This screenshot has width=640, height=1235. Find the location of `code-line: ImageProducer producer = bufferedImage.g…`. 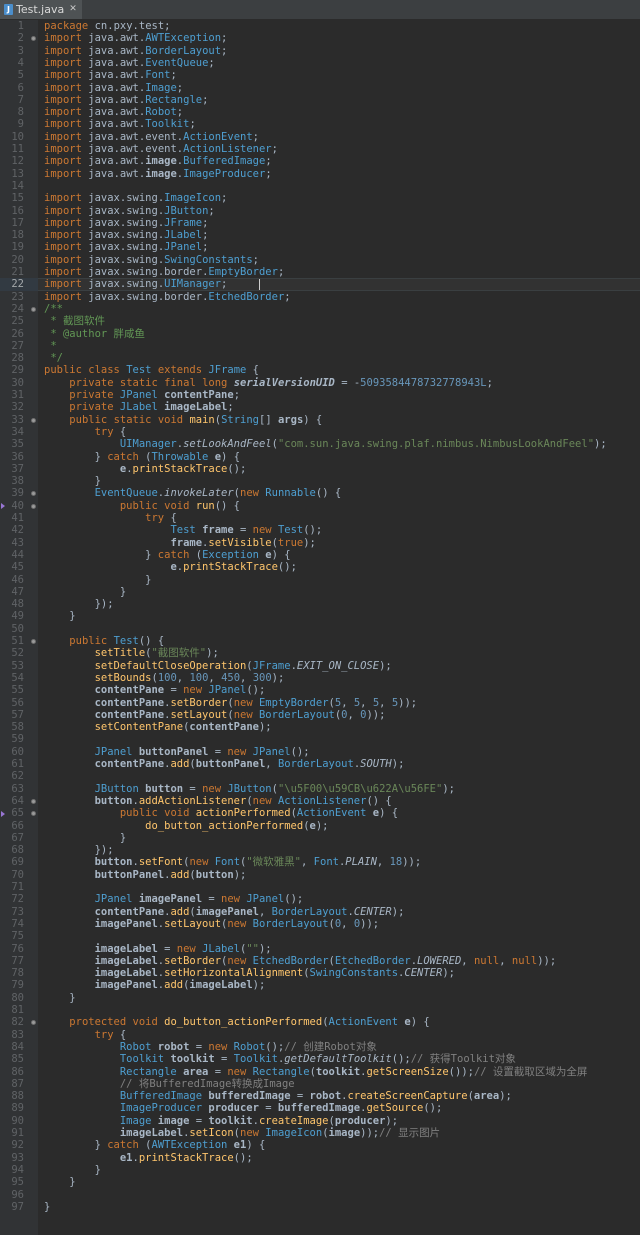

code-line: ImageProducer producer = bufferedImage.g… is located at coordinates (243, 1108).